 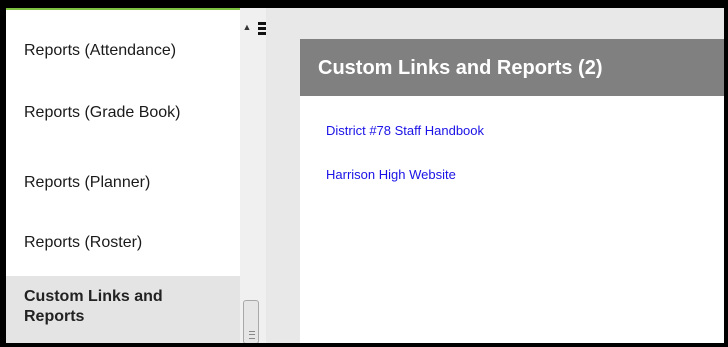 I want to click on sidebar-item-reports-planner: Reports (Planner), so click(x=123, y=183).